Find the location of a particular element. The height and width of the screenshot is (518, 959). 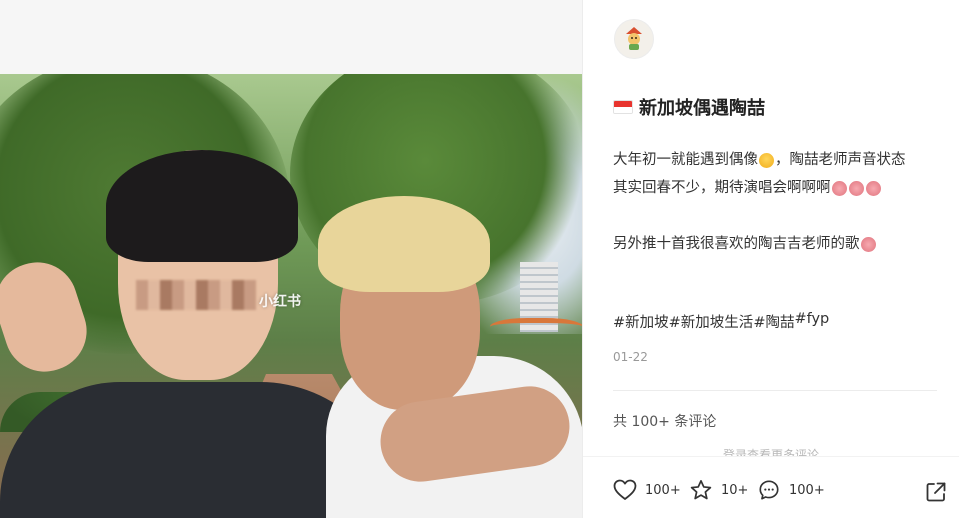

chat-bubble-icon is located at coordinates (769, 490).